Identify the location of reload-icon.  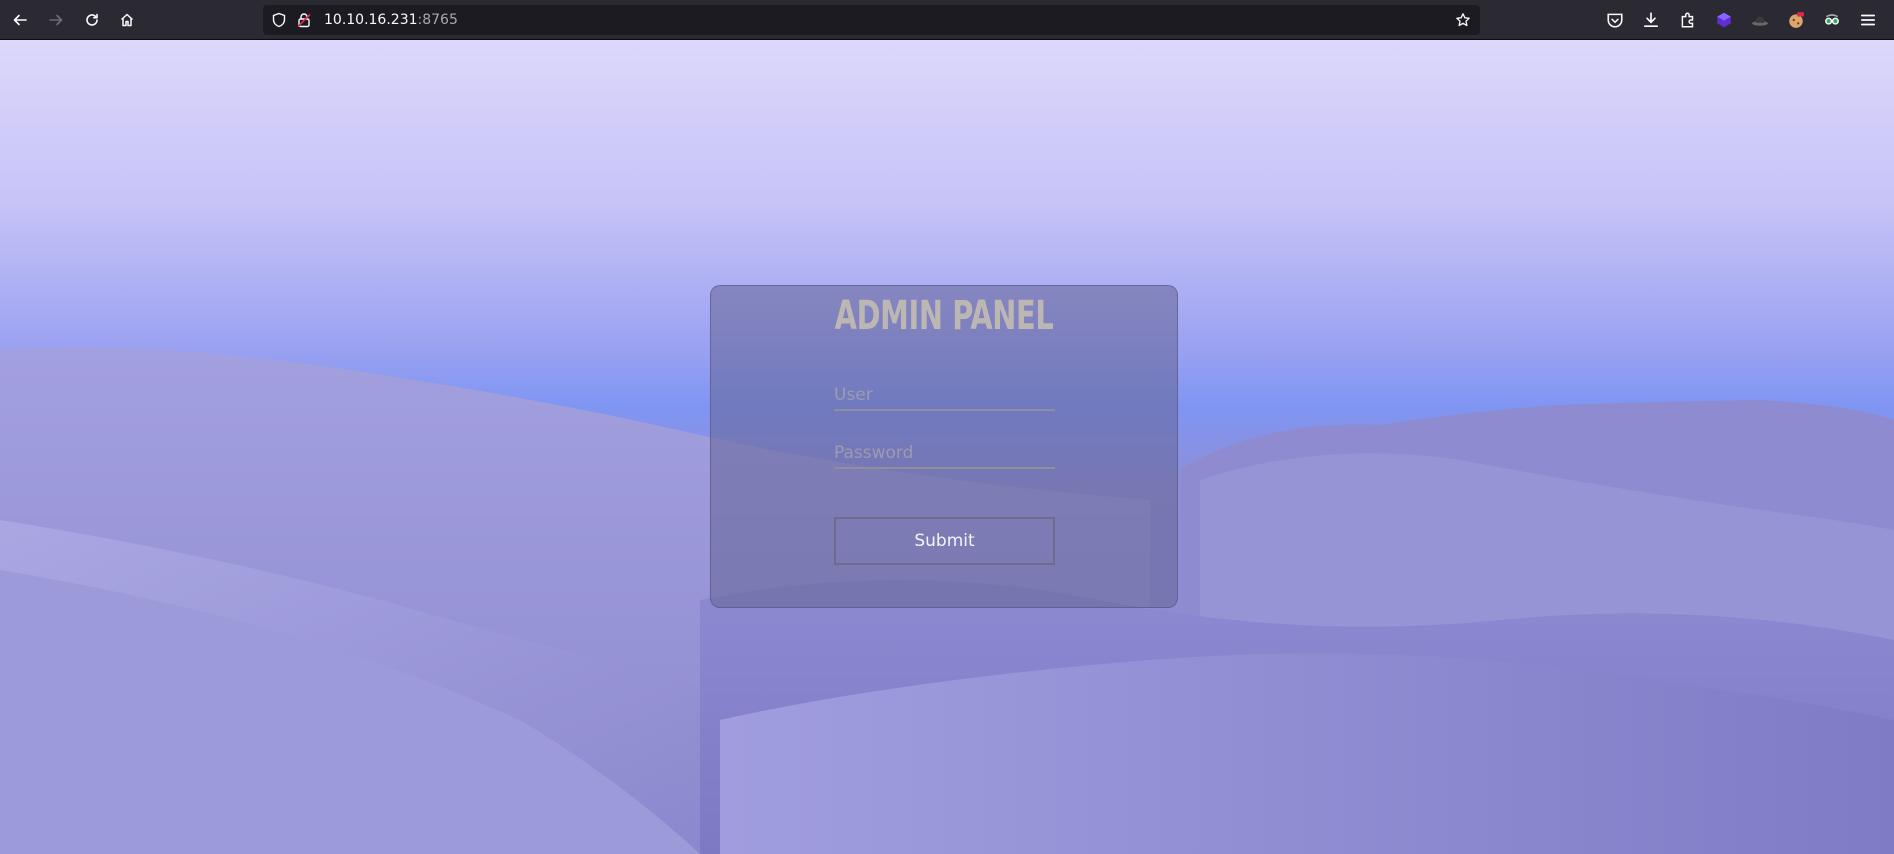
(92, 19).